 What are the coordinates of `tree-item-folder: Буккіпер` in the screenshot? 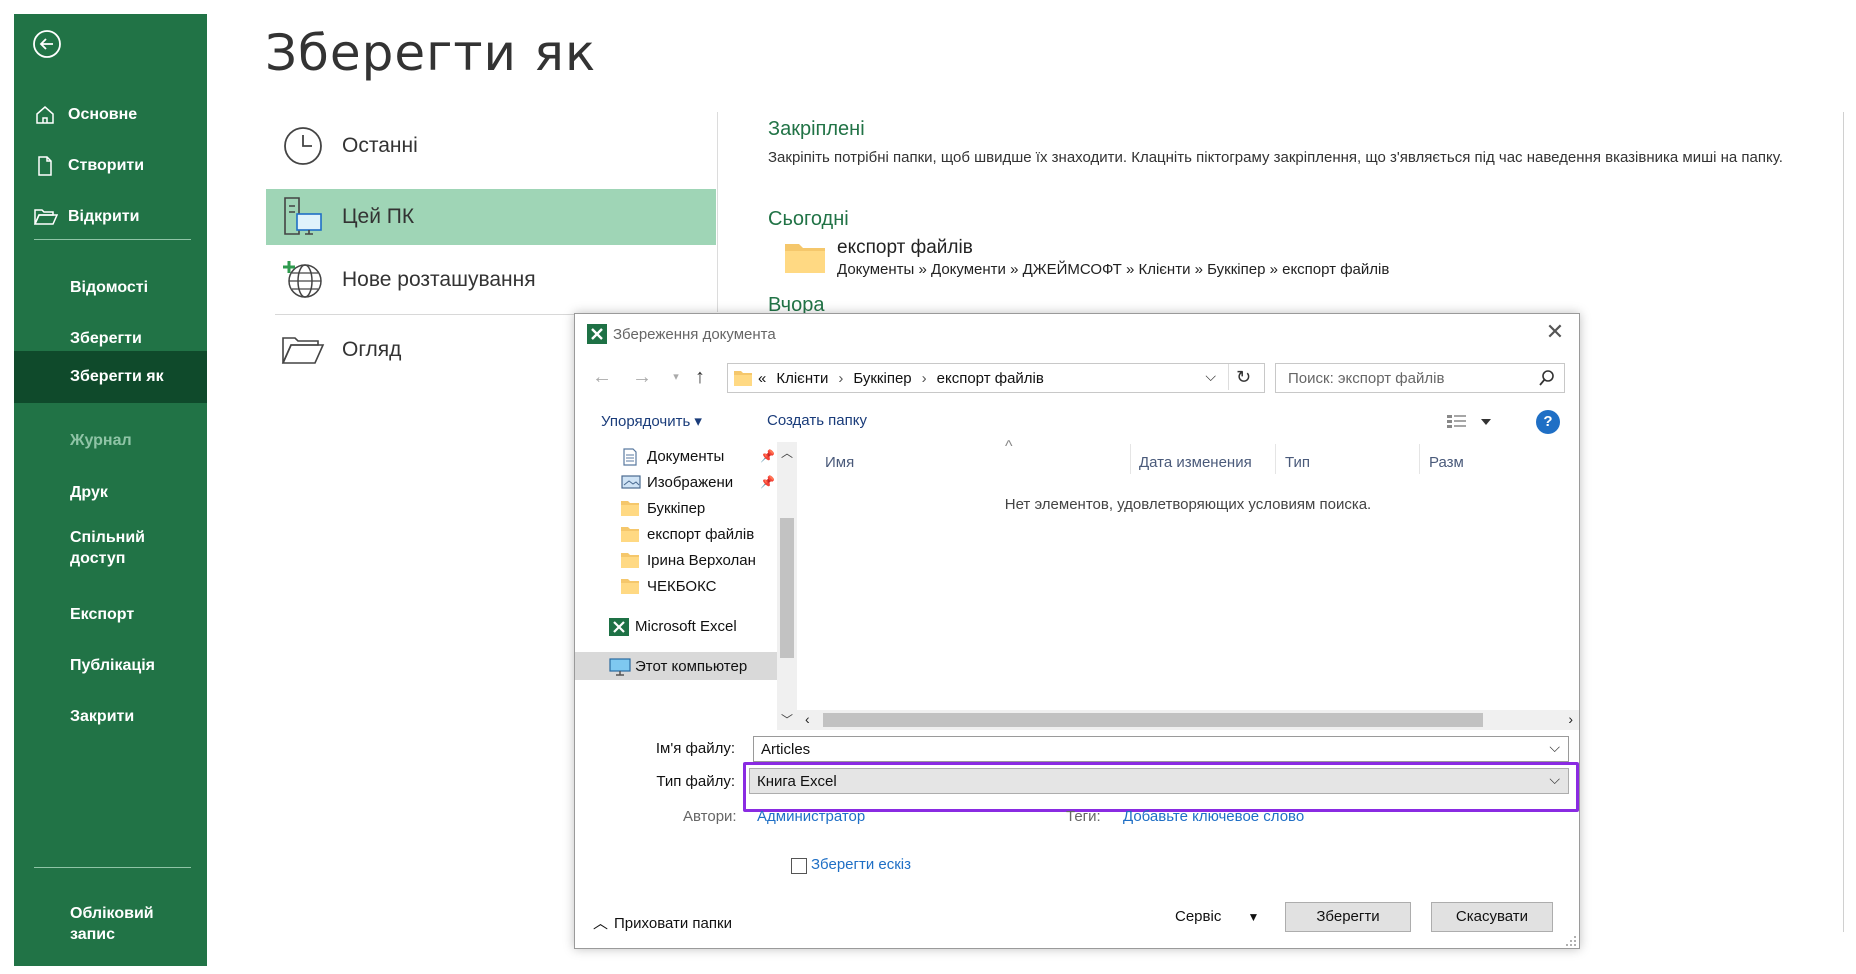 It's located at (699, 508).